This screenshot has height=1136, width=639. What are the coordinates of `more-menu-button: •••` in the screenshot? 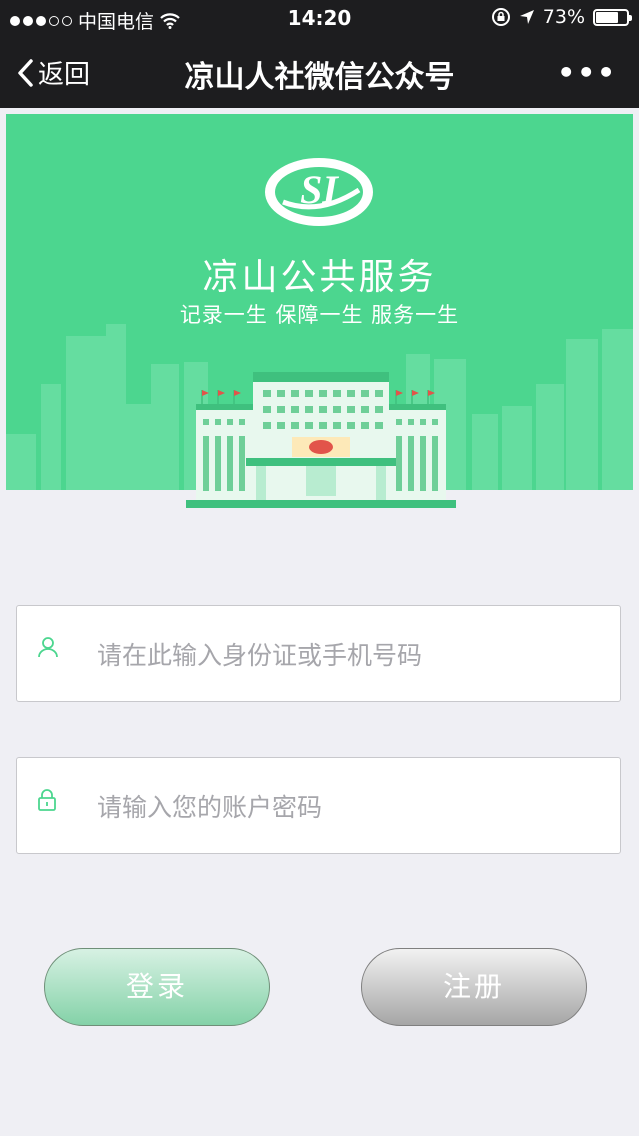 It's located at (587, 72).